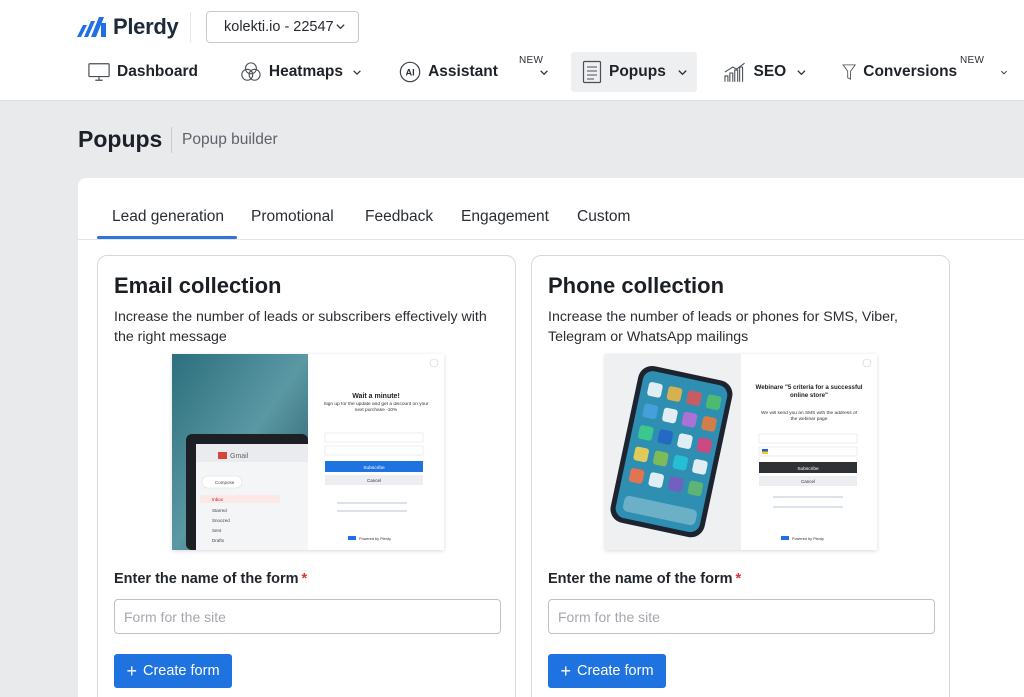 Image resolution: width=1024 pixels, height=697 pixels. Describe the element at coordinates (376, 396) in the screenshot. I see `svg-text: Wait a minute!` at that location.